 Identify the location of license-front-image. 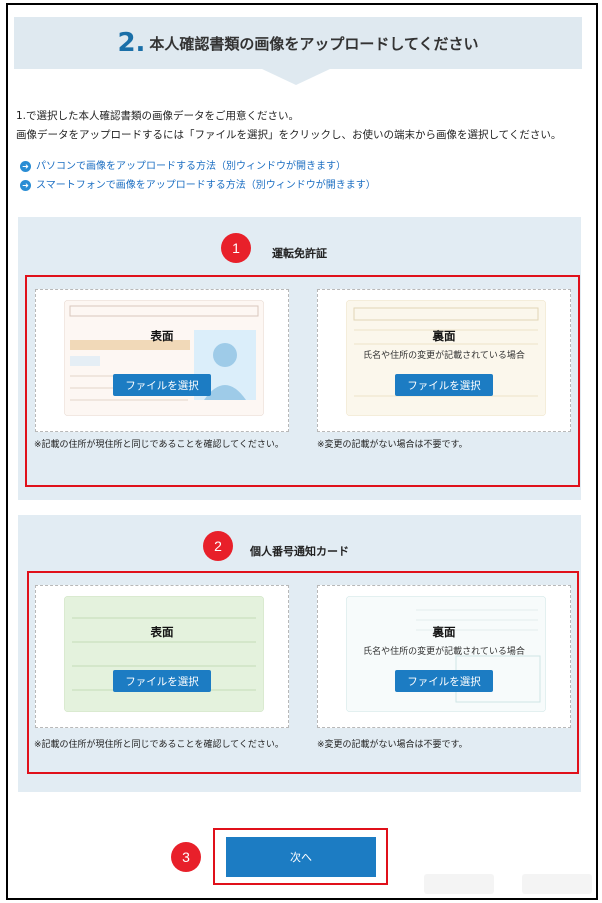
(164, 358).